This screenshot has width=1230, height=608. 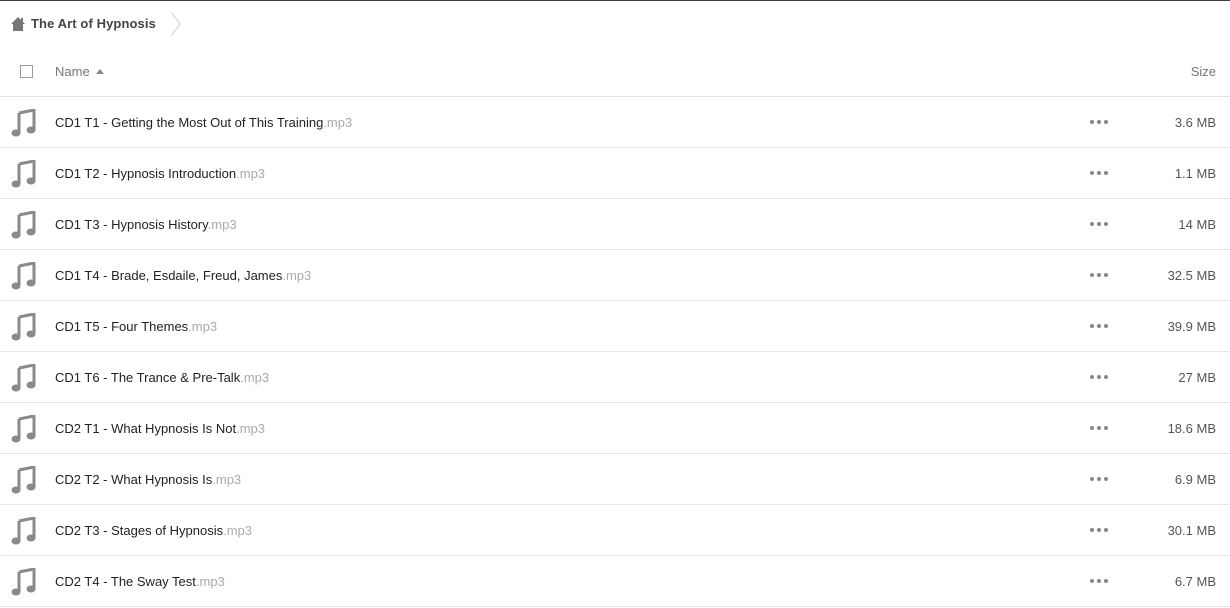 I want to click on file-row: CD1 T5 - Four Themes.mp3 39.9 MB, so click(x=615, y=326).